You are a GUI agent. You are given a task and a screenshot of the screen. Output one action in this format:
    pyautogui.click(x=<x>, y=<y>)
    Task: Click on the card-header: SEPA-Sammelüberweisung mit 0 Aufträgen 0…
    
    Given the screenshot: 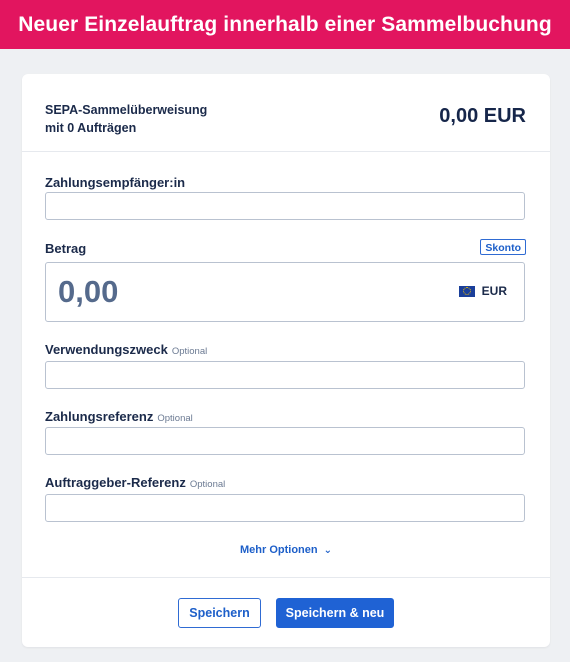 What is the action you would take?
    pyautogui.click(x=286, y=113)
    